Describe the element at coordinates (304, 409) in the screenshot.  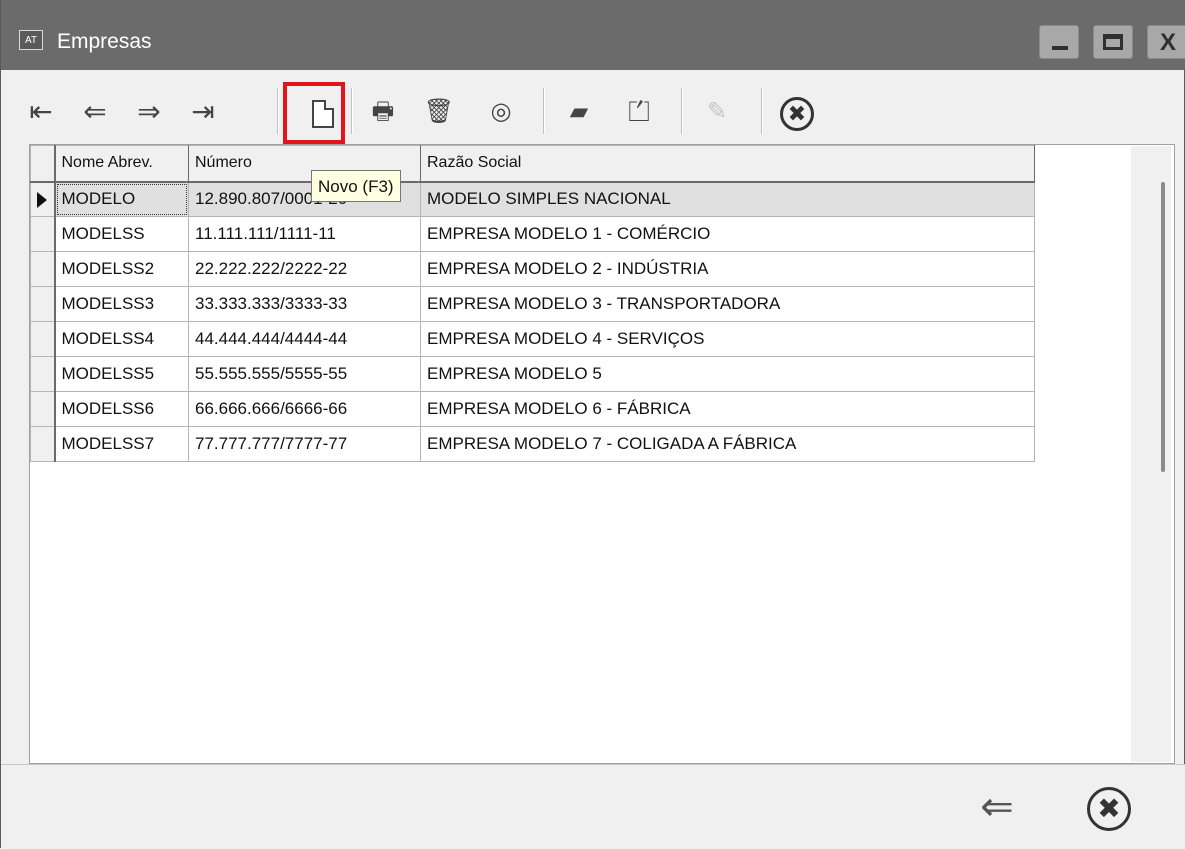
I see `cell-numero: 66.666.666/6666-66` at that location.